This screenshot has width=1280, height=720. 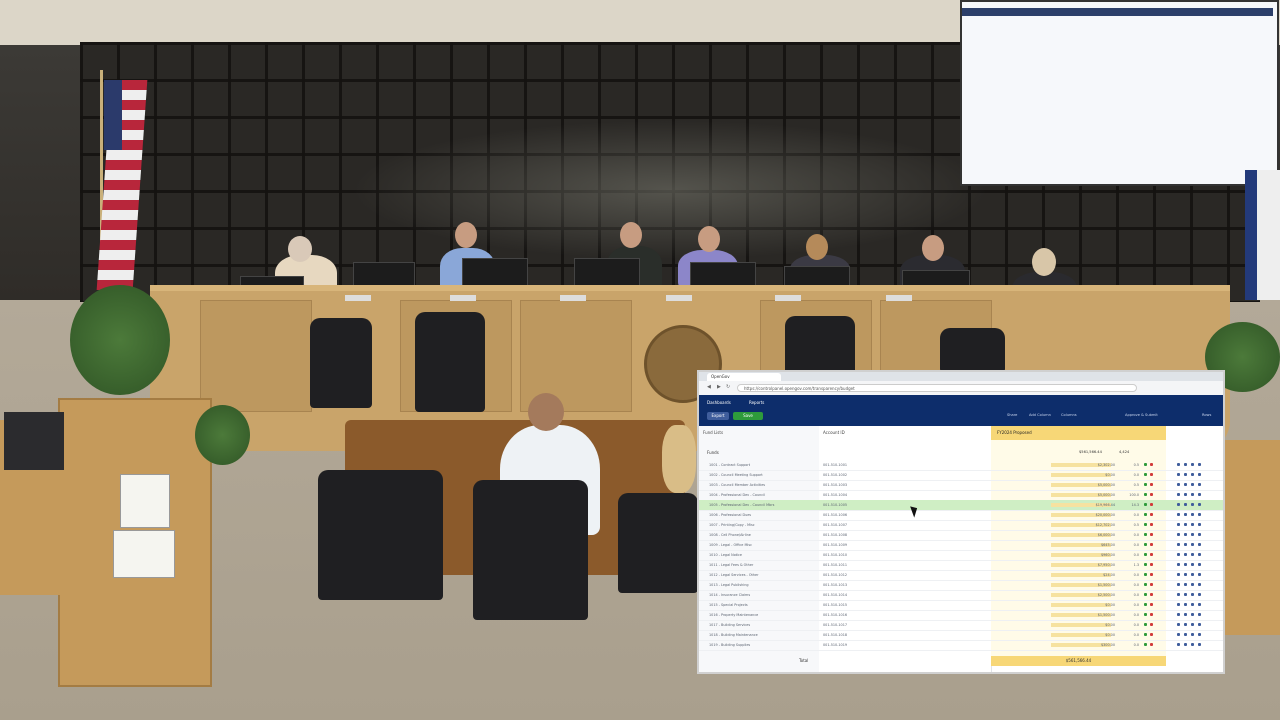 What do you see at coordinates (718, 416) in the screenshot?
I see `export-button: Export` at bounding box center [718, 416].